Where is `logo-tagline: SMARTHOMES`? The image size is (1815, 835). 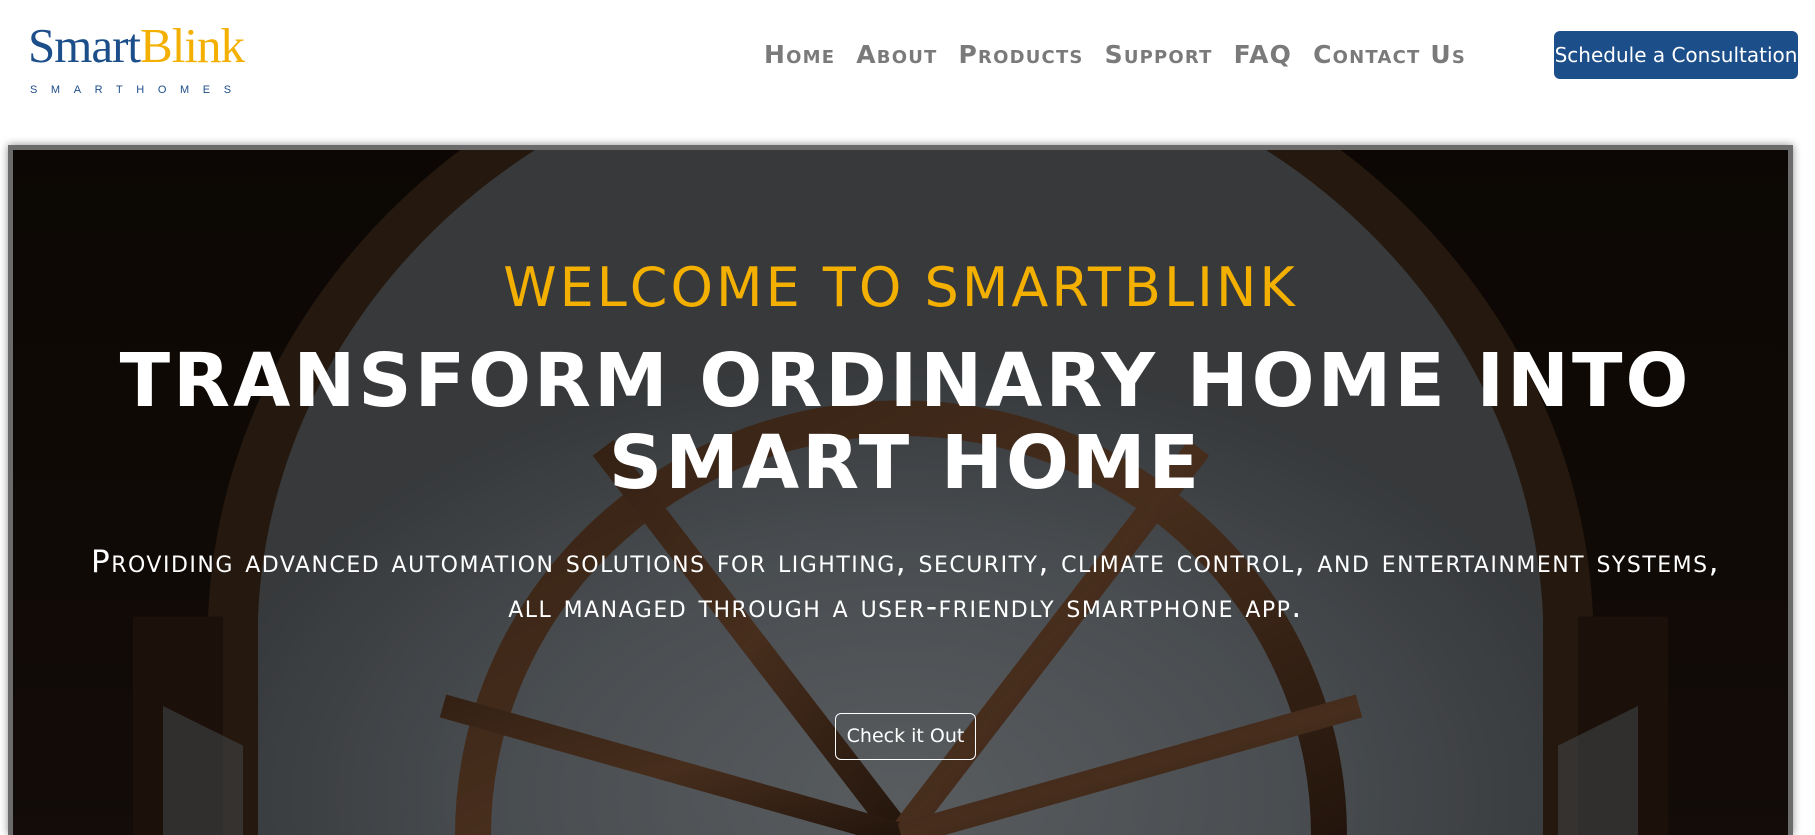
logo-tagline: SMARTHOMES is located at coordinates (137, 90).